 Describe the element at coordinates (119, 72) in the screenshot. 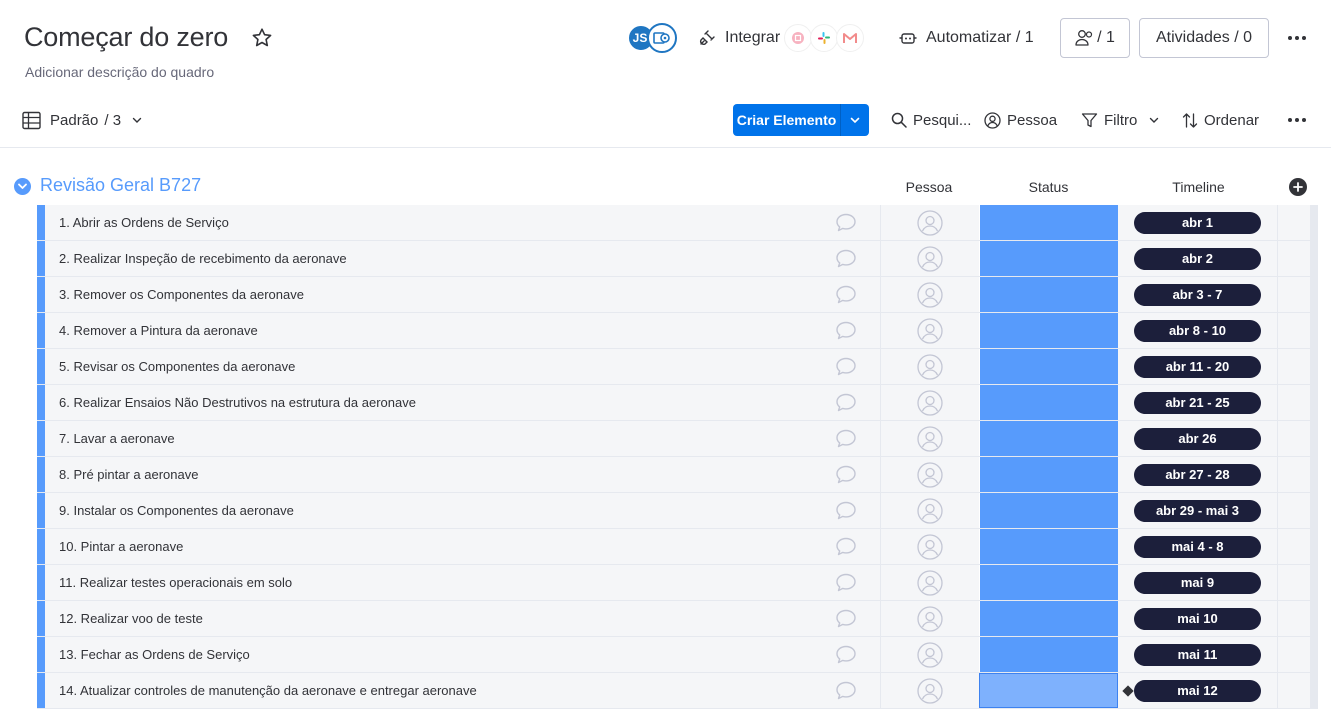

I see `board-description: Adicionar descrição do quadro` at that location.